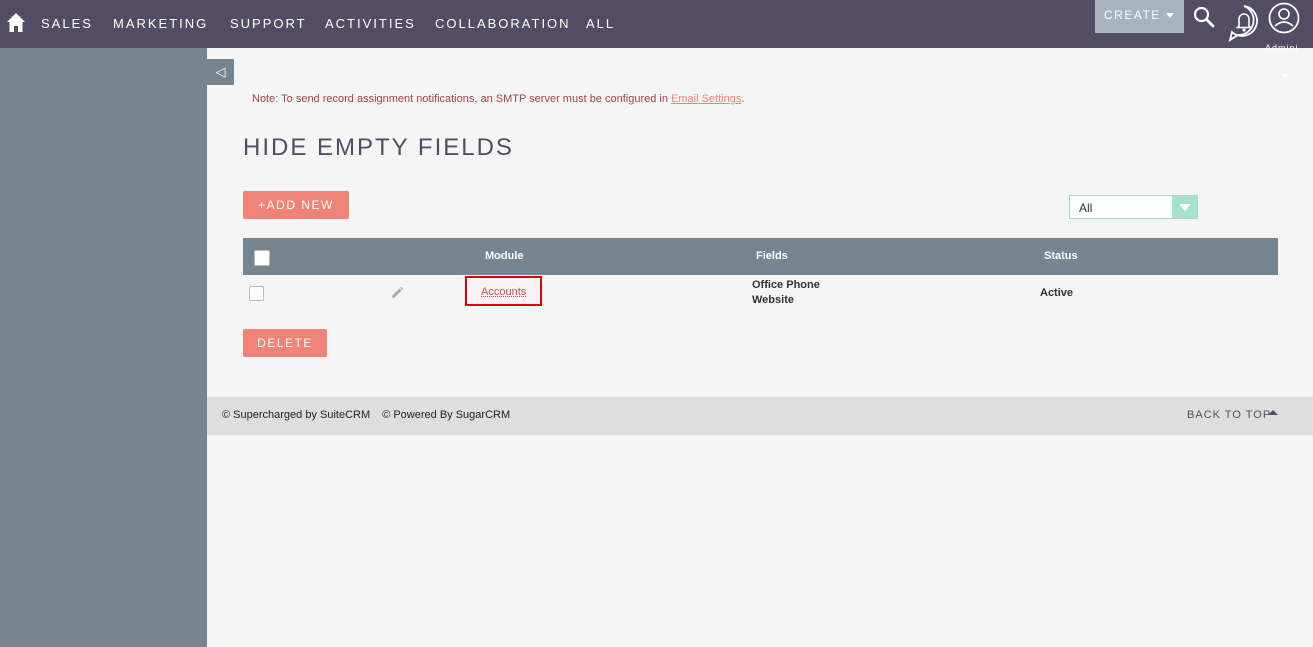  I want to click on column-header-status: Status, so click(1061, 256).